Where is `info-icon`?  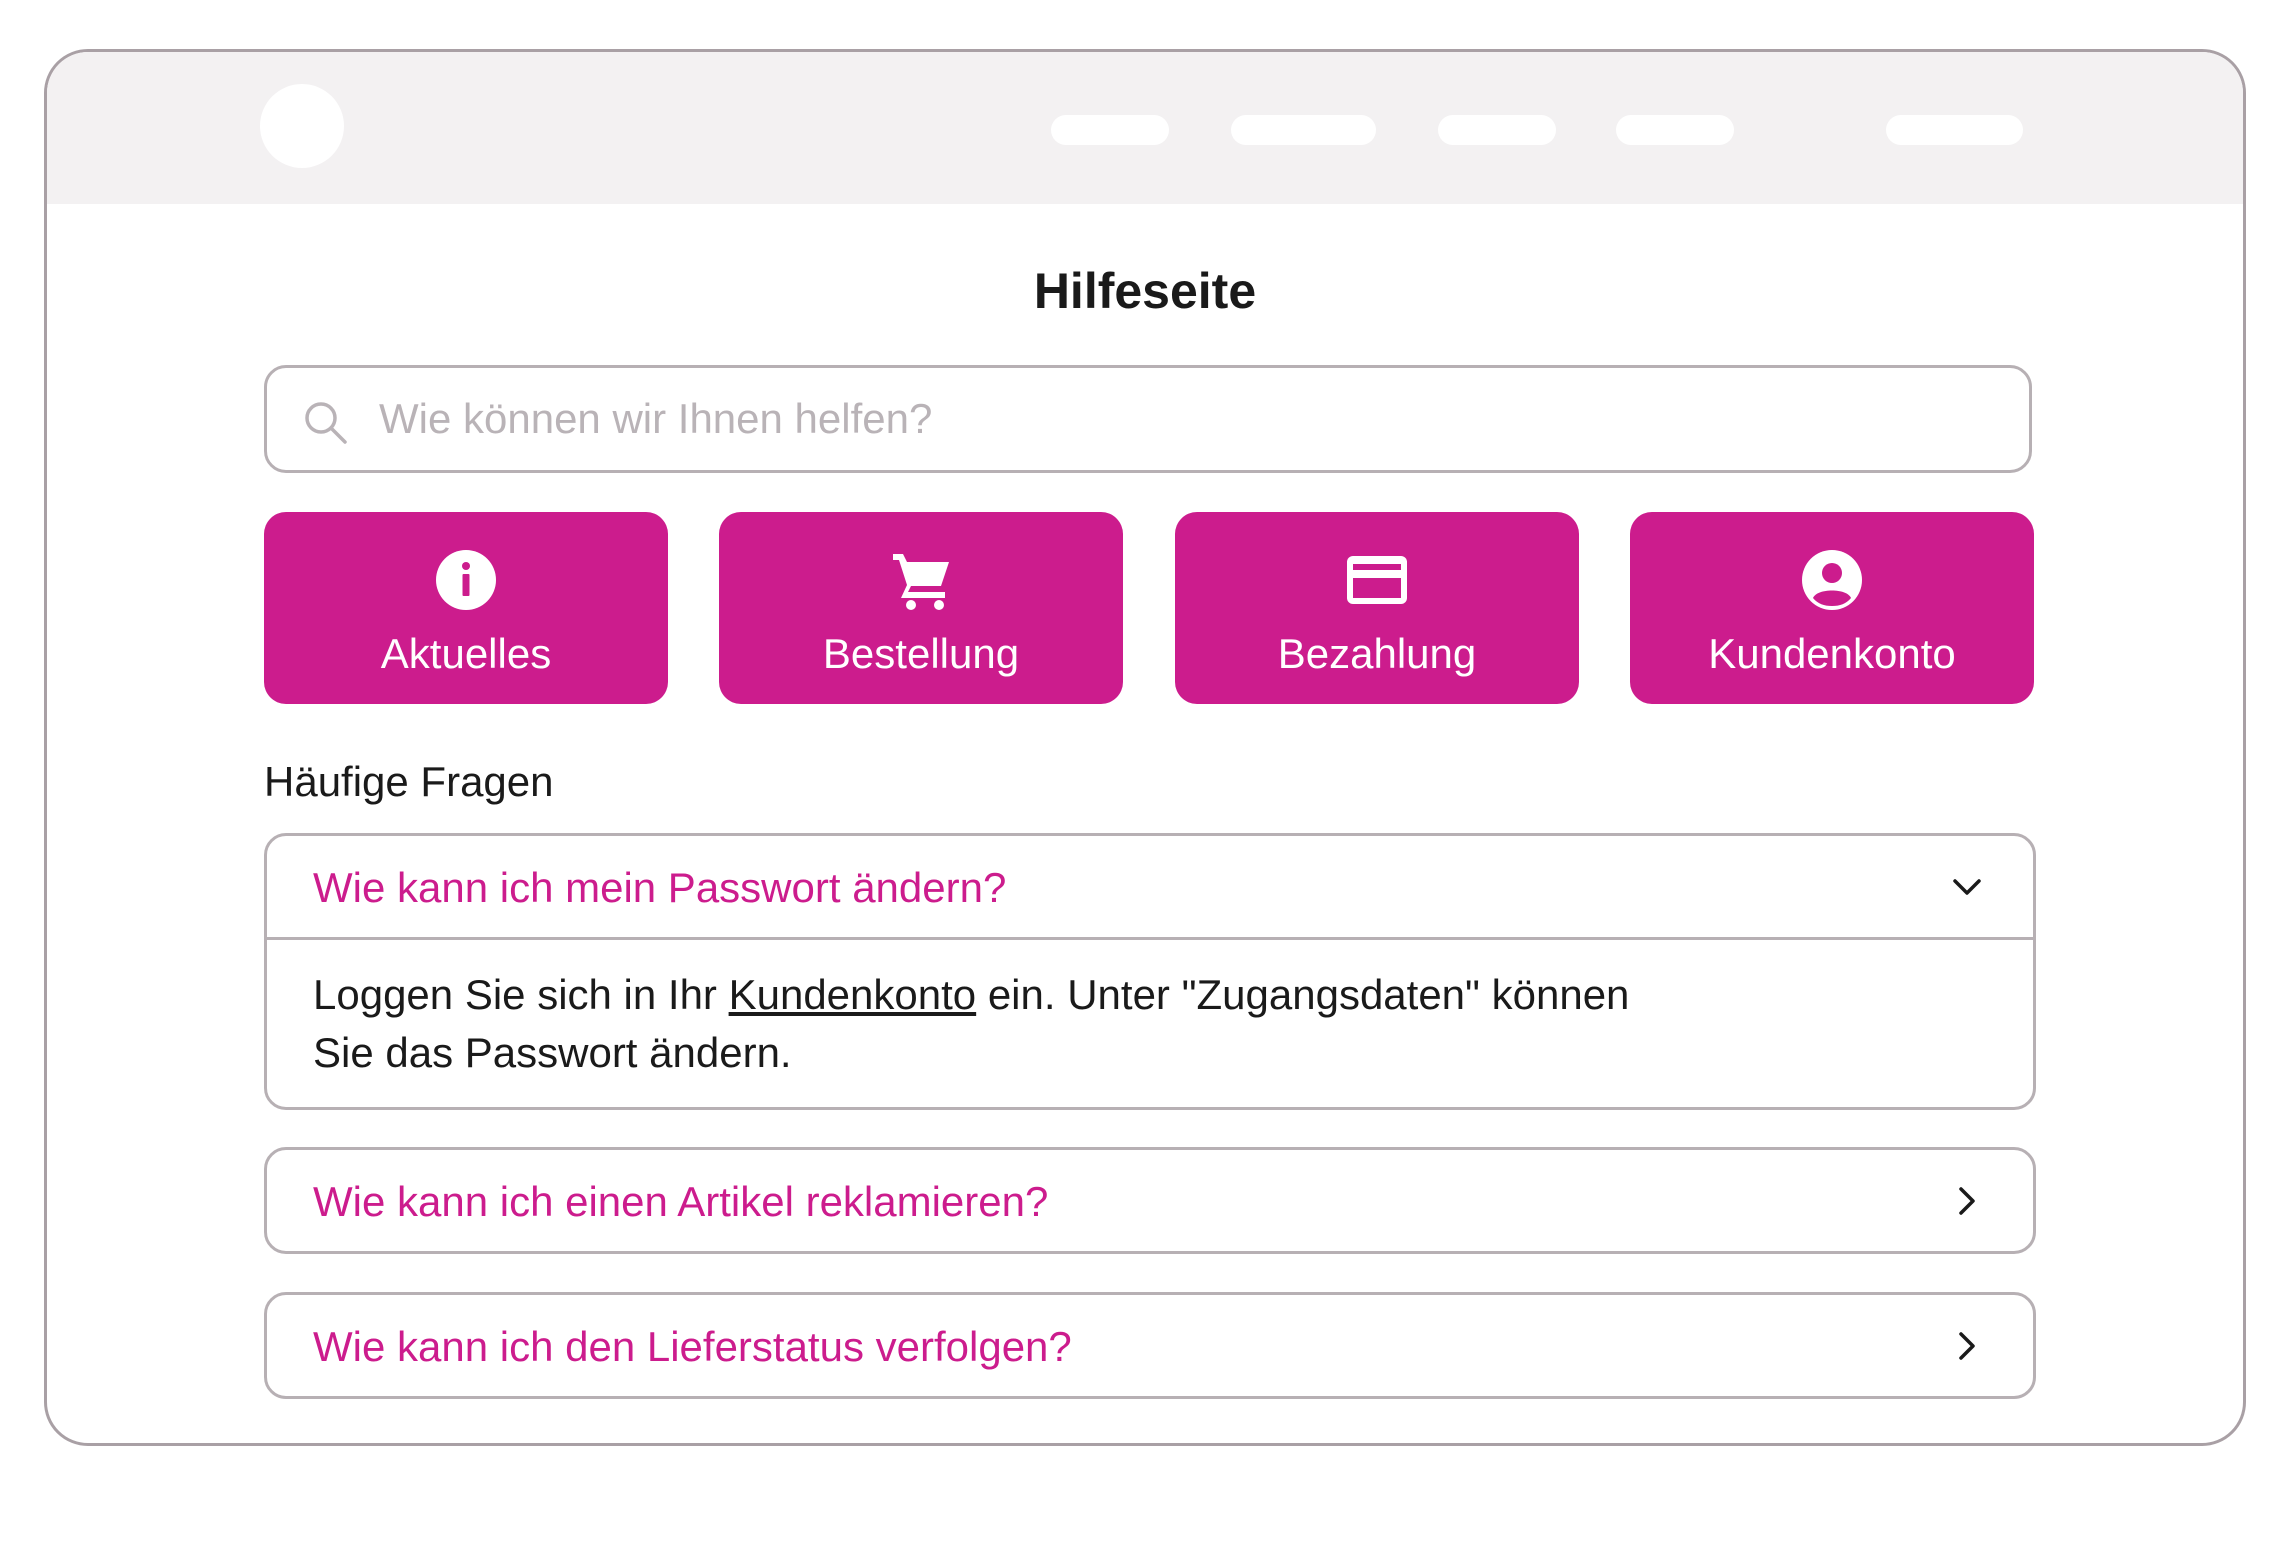
info-icon is located at coordinates (466, 580).